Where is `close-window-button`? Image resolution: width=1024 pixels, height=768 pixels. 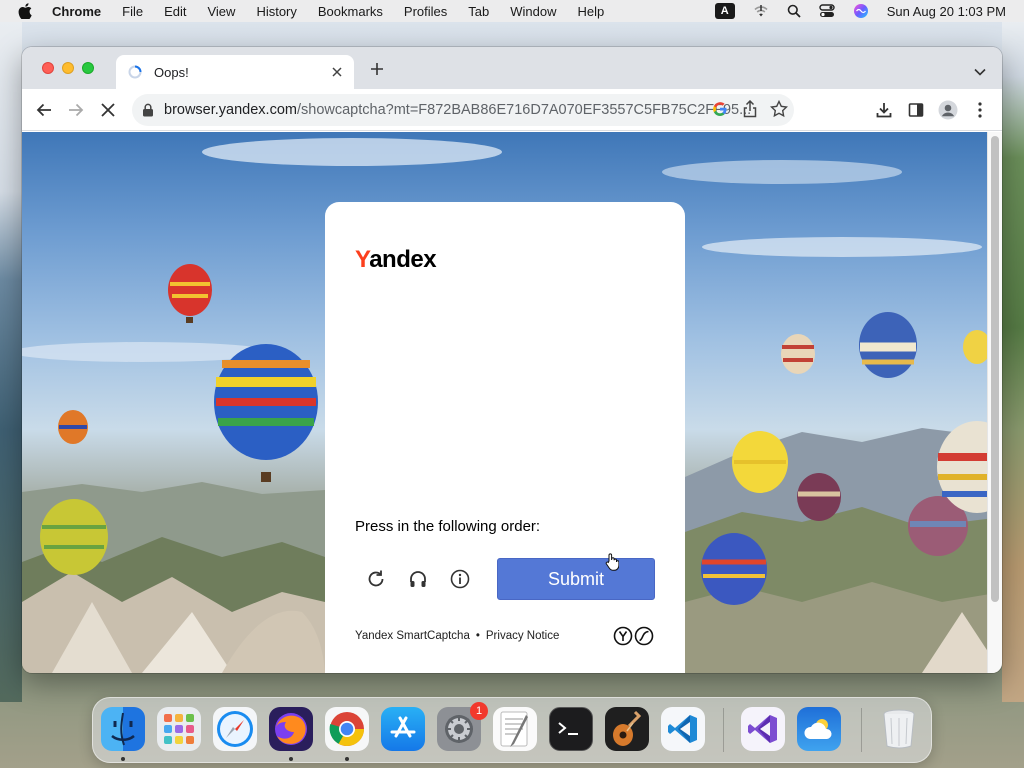 close-window-button is located at coordinates (48, 68).